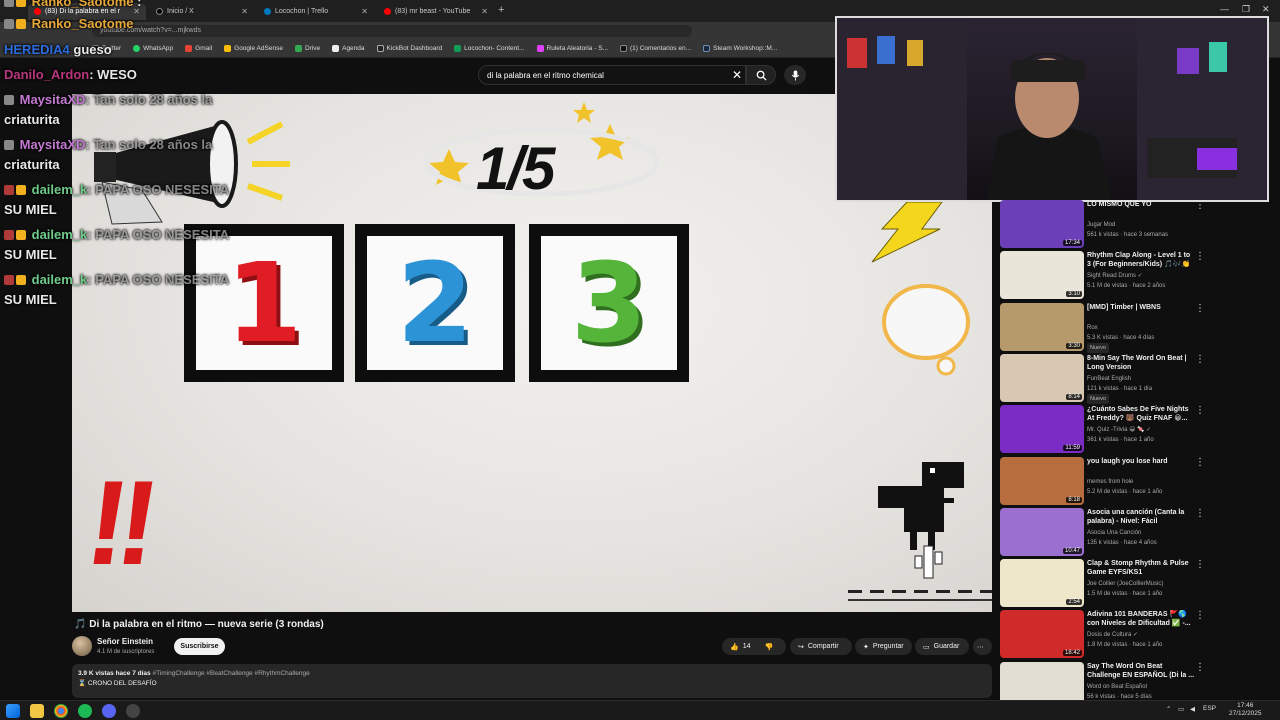 Image resolution: width=1280 pixels, height=720 pixels. Describe the element at coordinates (316, 11) in the screenshot. I see `tab-trello: Locochon | Trello ✕` at that location.